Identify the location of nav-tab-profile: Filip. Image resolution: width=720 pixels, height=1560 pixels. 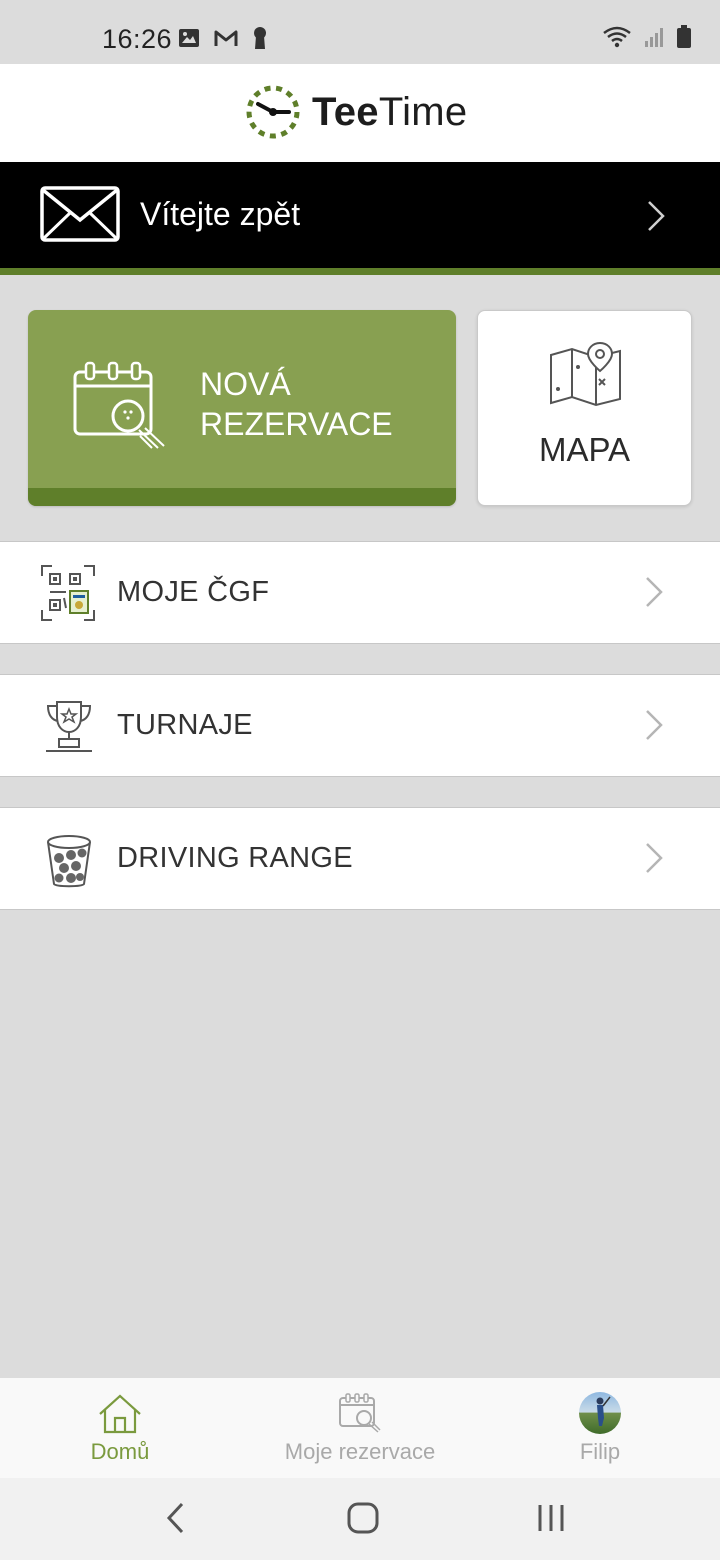
(600, 1428).